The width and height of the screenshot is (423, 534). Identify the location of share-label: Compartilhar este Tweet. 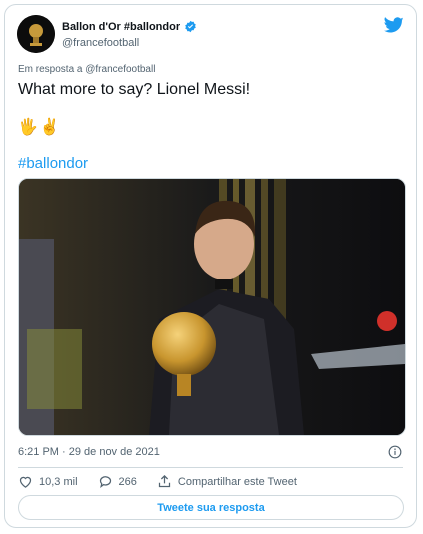
(237, 481).